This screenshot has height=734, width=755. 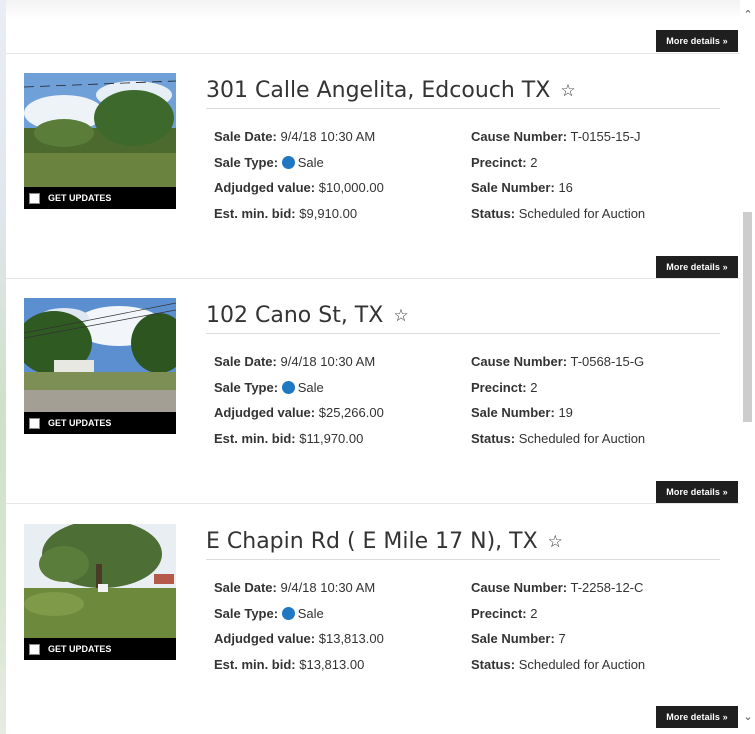 What do you see at coordinates (331, 438) in the screenshot?
I see `min-bid-value: $11,970.00` at bounding box center [331, 438].